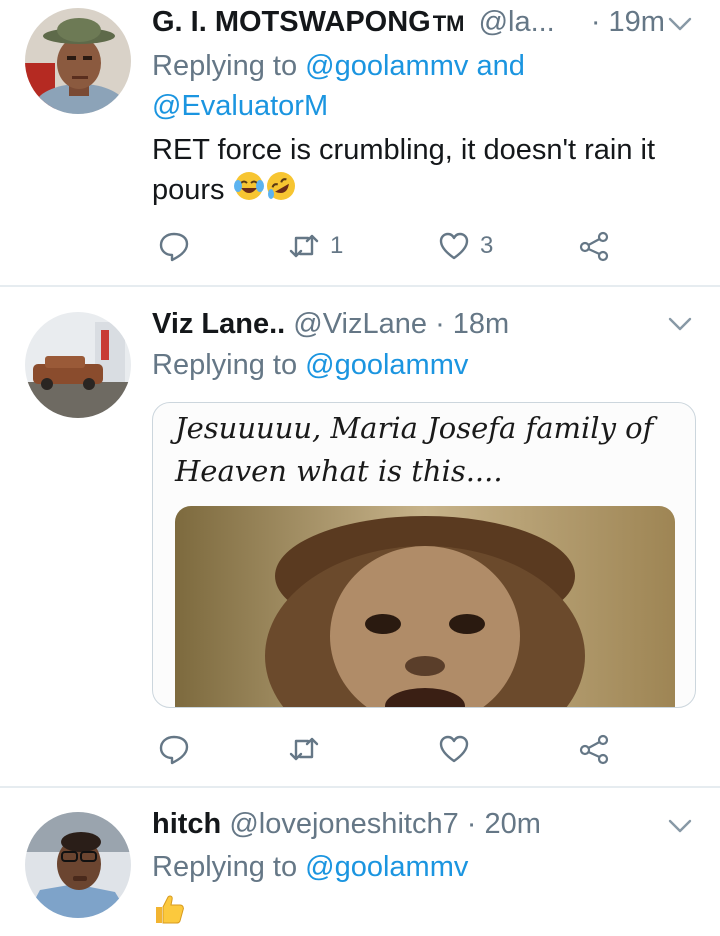  Describe the element at coordinates (422, 914) in the screenshot. I see `tweet-text` at that location.